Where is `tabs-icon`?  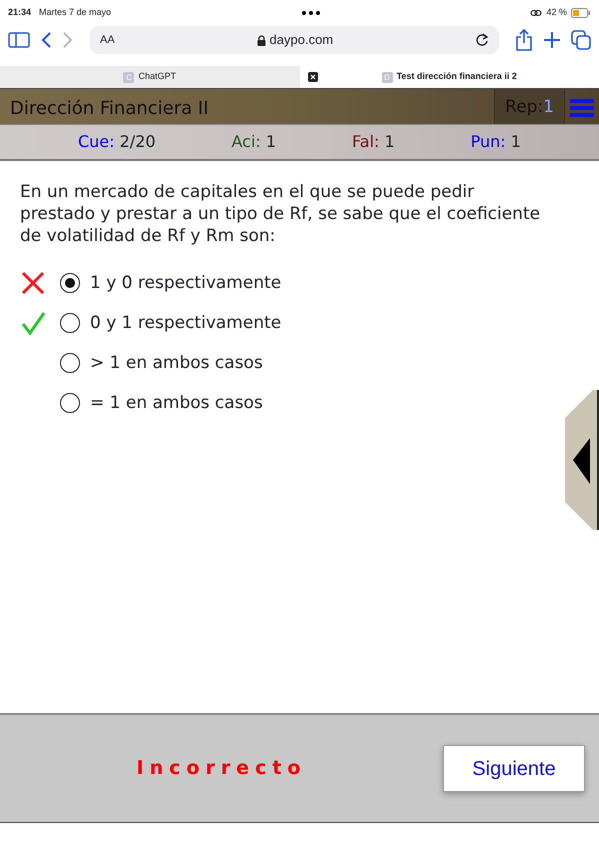
tabs-icon is located at coordinates (581, 40).